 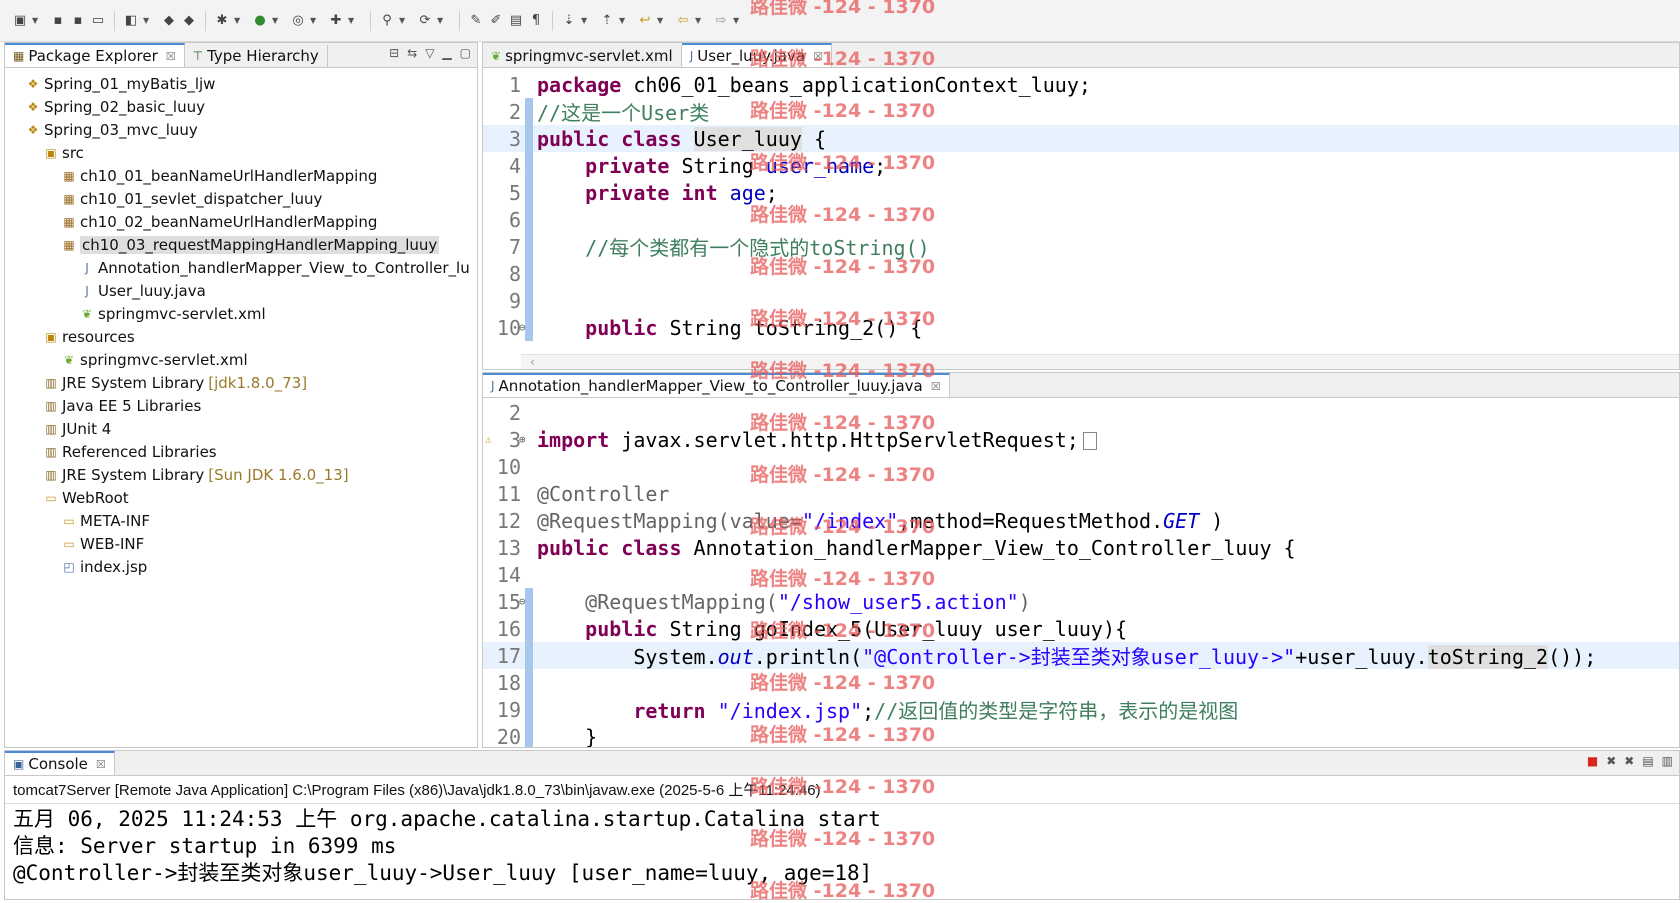 I want to click on search-icon: ⚲, so click(x=387, y=21).